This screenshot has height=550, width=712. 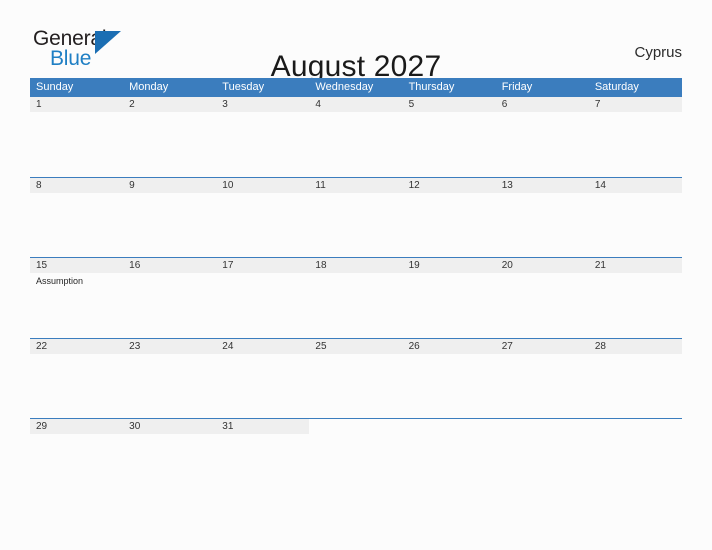 What do you see at coordinates (76, 265) in the screenshot?
I see `day-number: 15` at bounding box center [76, 265].